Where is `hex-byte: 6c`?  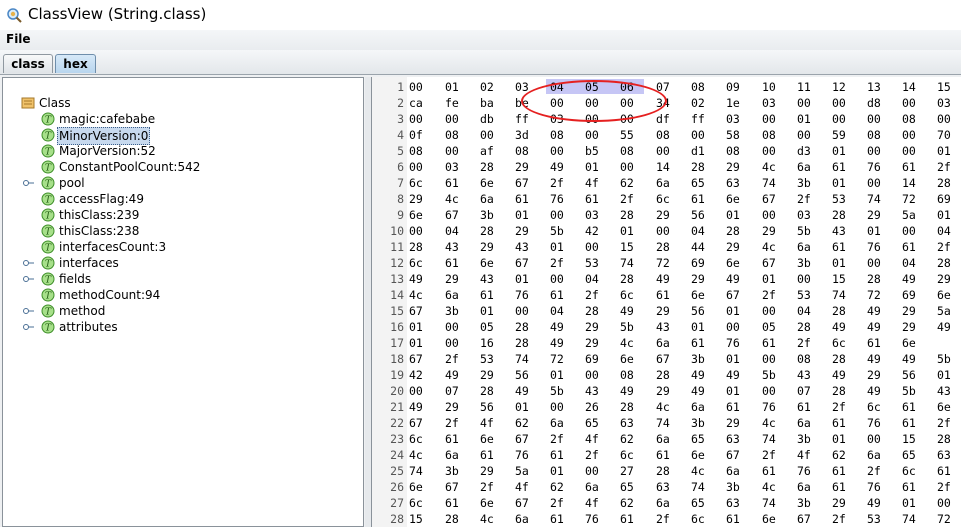 hex-byte: 6c is located at coordinates (421, 263).